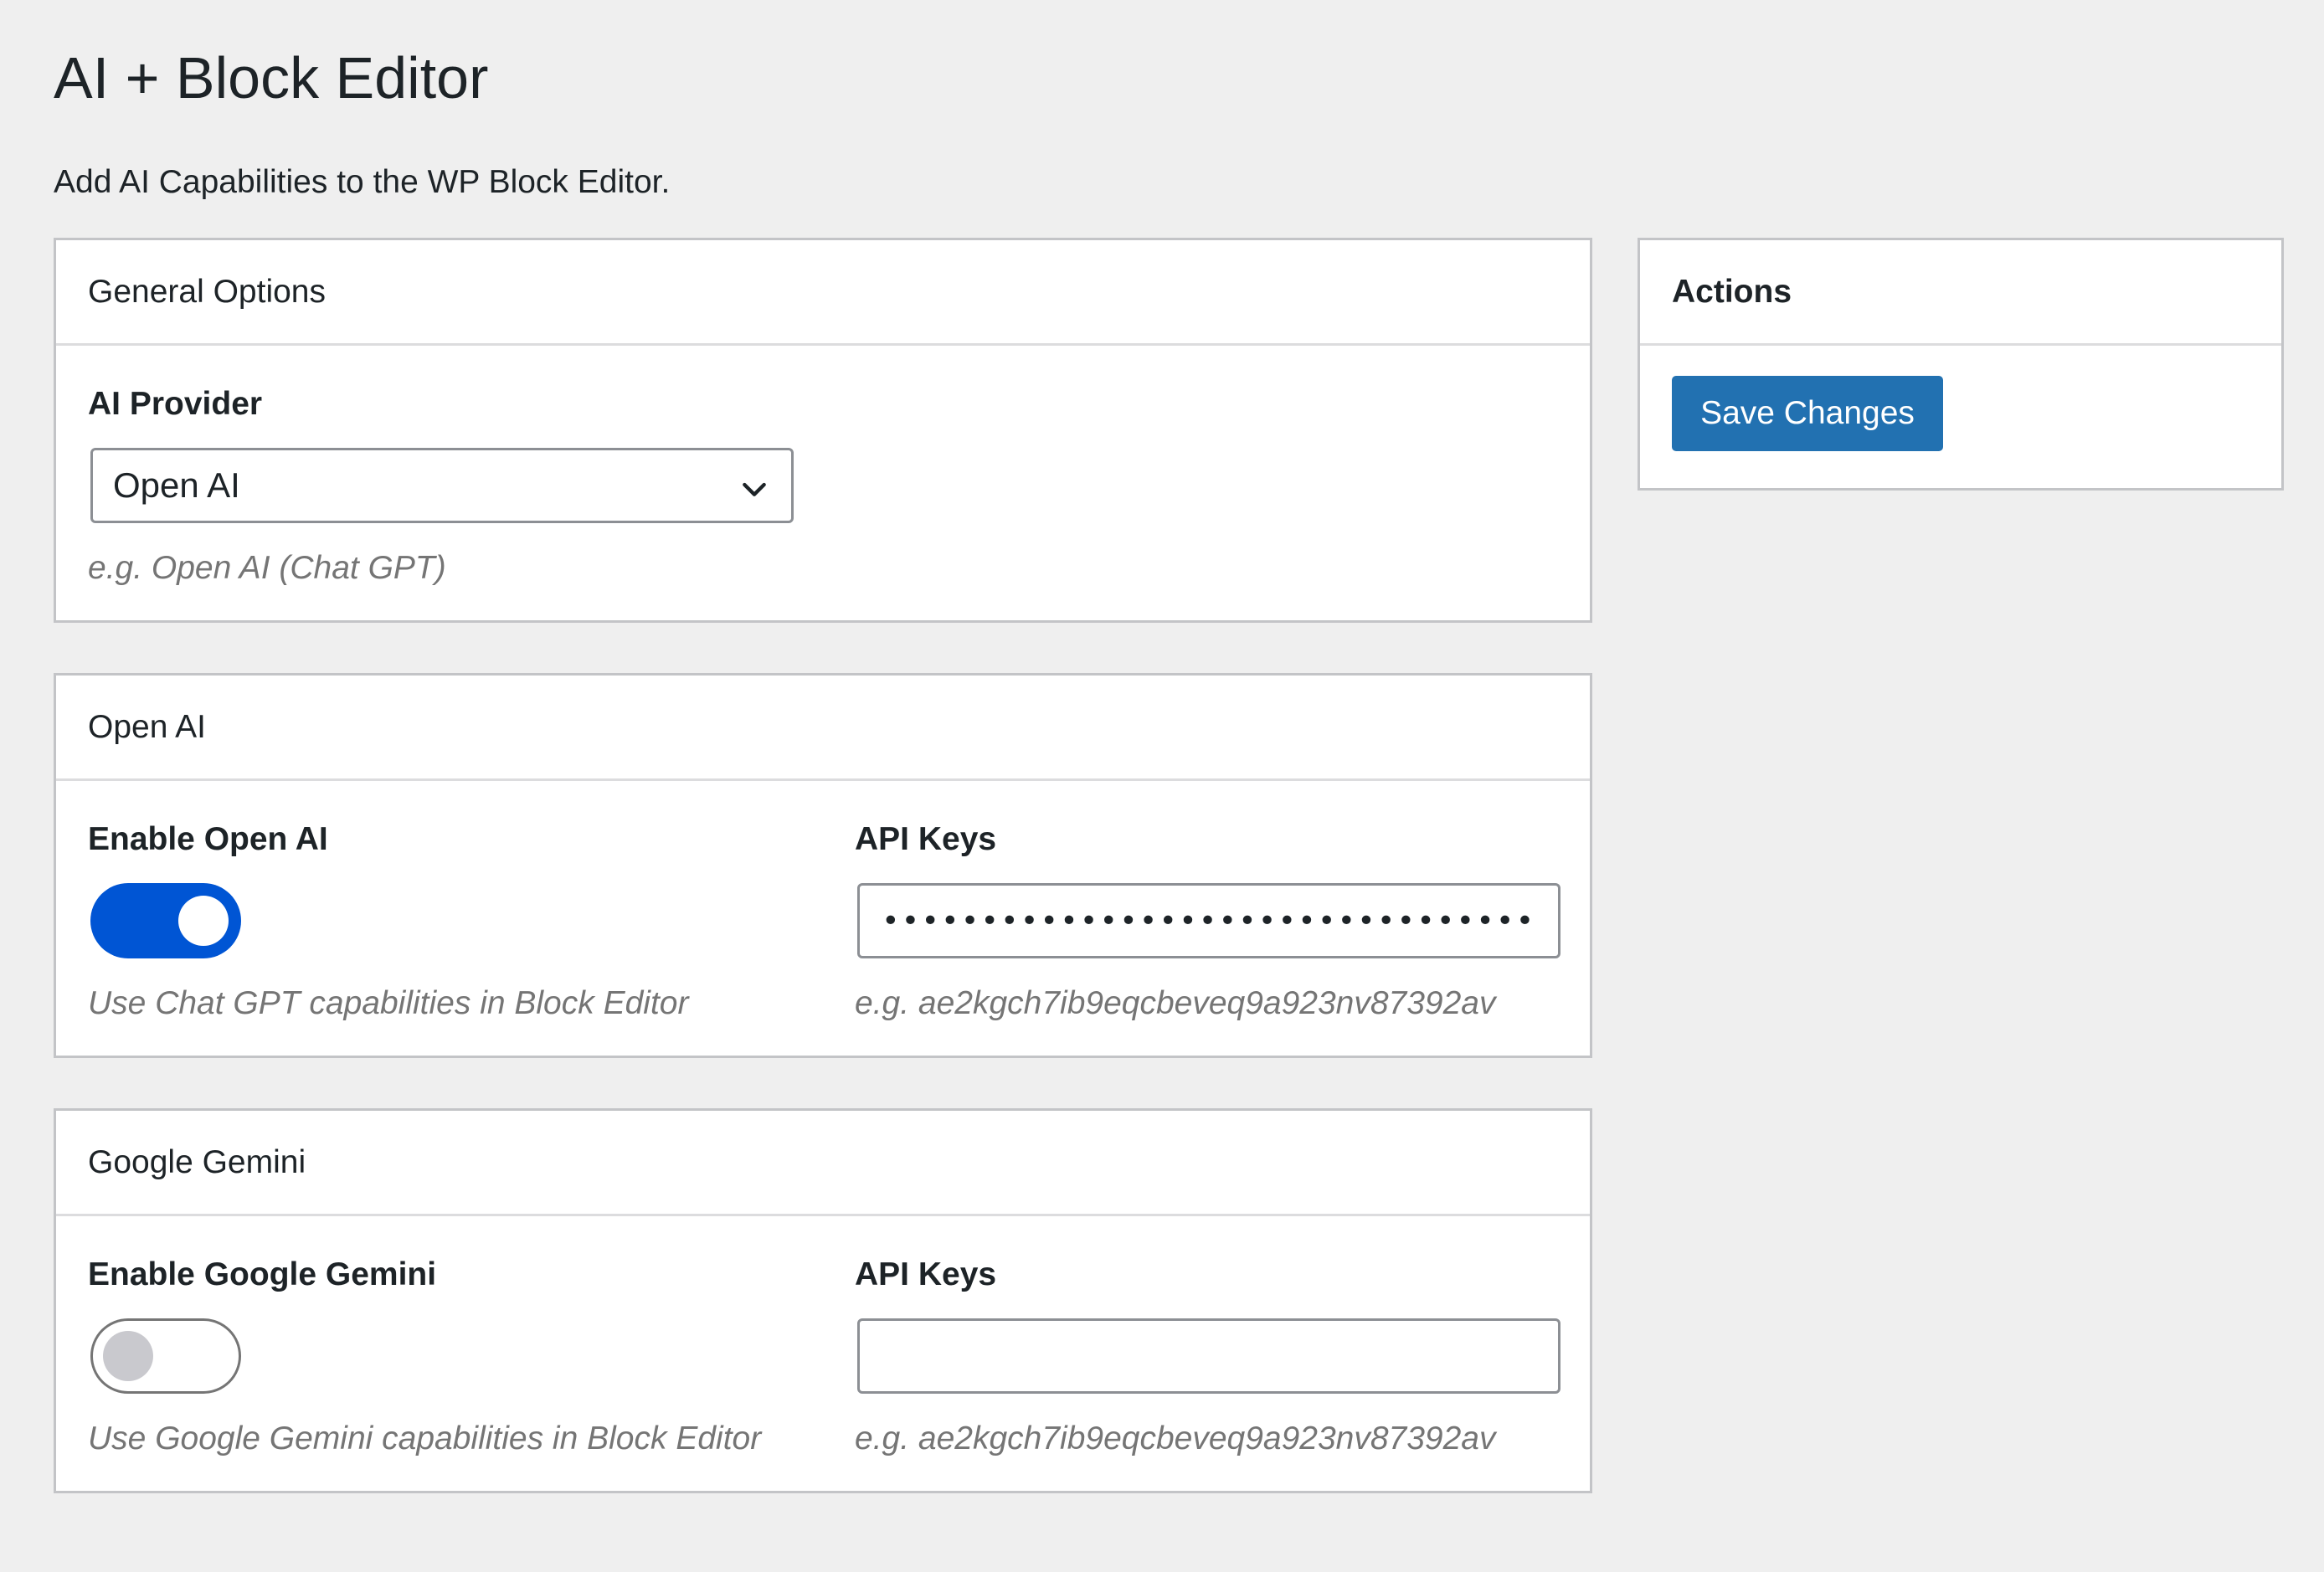 The image size is (2324, 1572). Describe the element at coordinates (1176, 1003) in the screenshot. I see `openai-api-keys-help: e.g. ae2kgch7ib9eqcbeveq9a923nv87392av` at that location.